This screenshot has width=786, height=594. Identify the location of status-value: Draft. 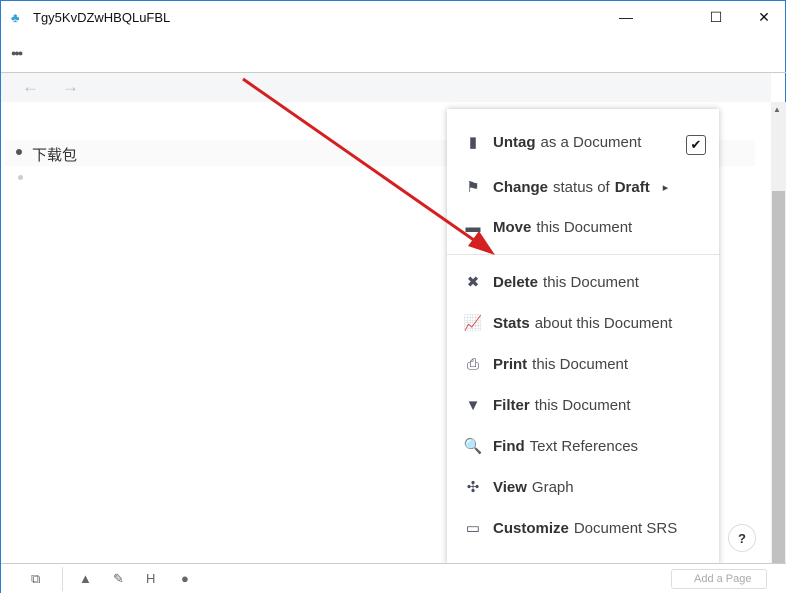
(632, 187).